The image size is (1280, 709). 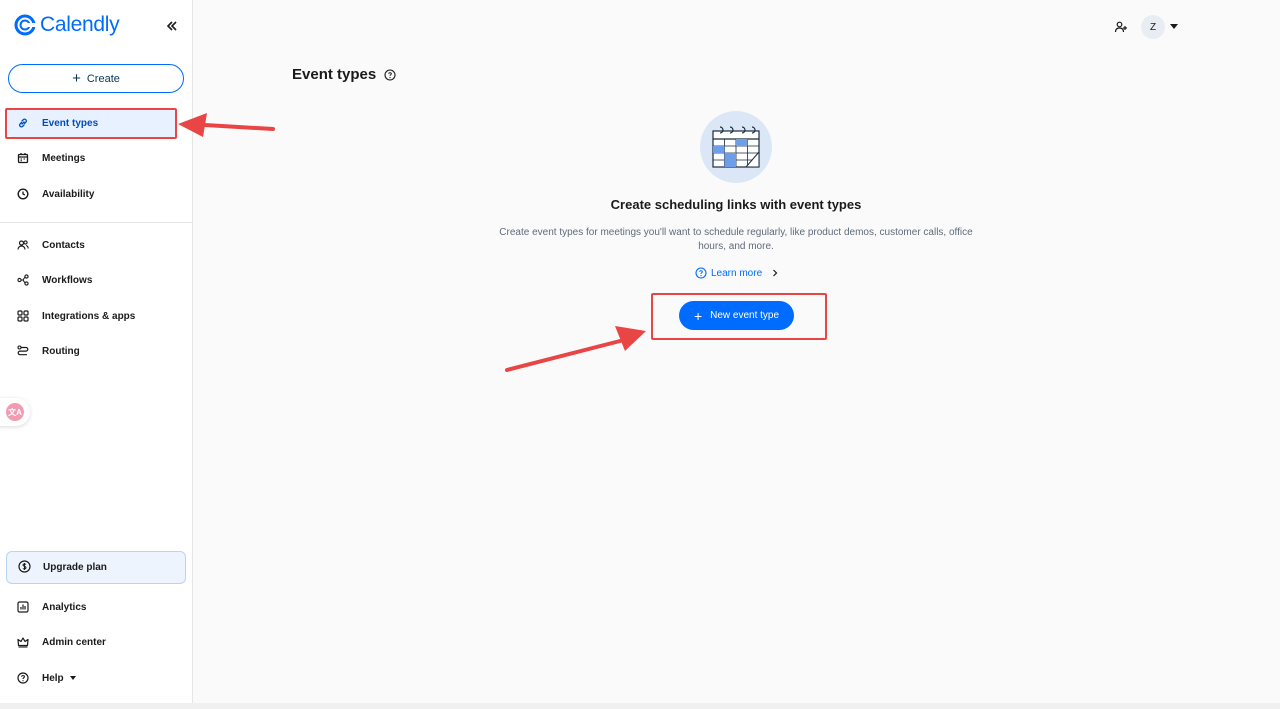 I want to click on annotation-arrow-button, so click(x=575, y=349).